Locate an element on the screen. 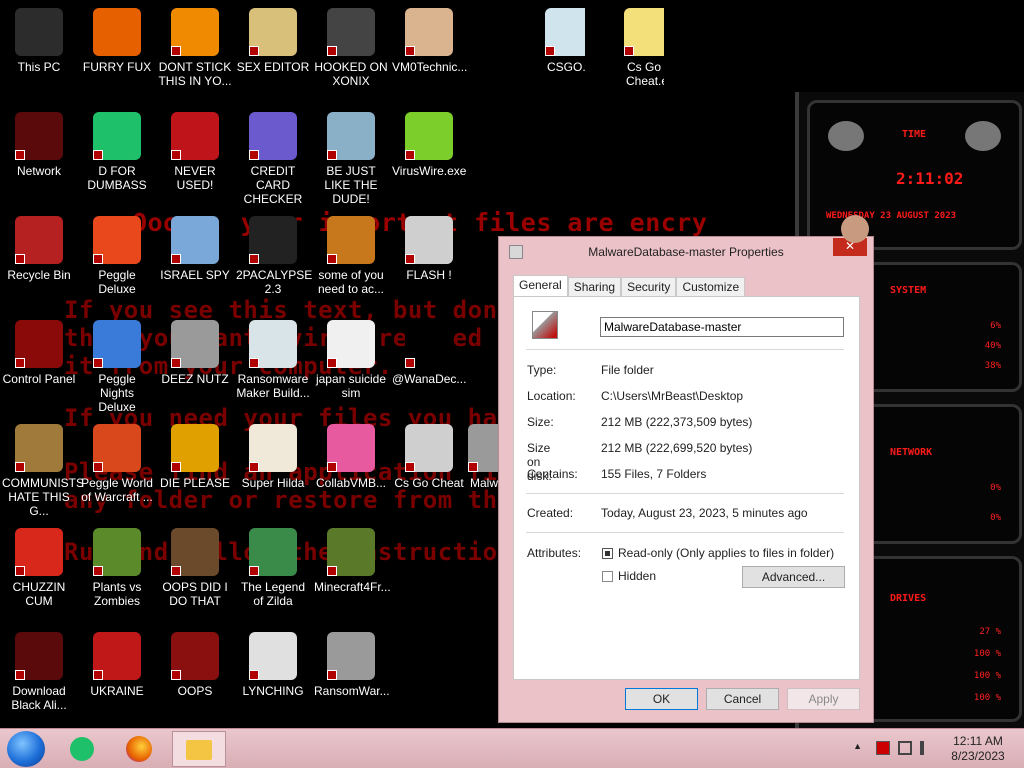 The image size is (1024, 768). network-icon is located at coordinates (905, 748).